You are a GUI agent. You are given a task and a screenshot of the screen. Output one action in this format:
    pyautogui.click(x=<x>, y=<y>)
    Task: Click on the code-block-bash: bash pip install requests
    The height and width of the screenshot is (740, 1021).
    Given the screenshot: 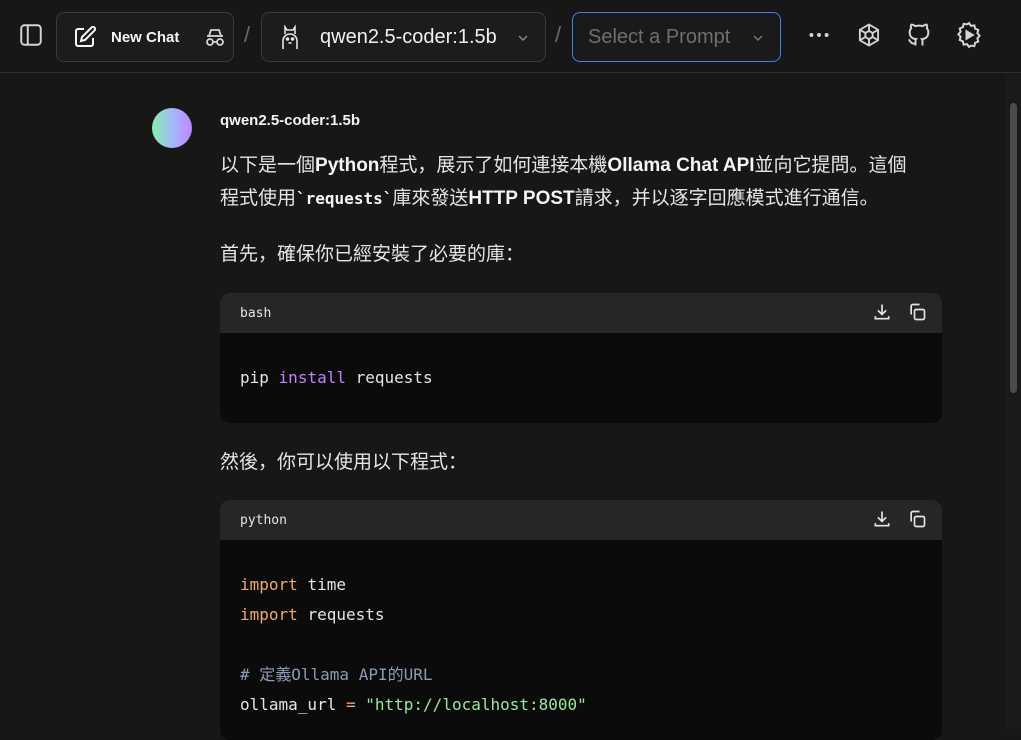 What is the action you would take?
    pyautogui.click(x=581, y=358)
    